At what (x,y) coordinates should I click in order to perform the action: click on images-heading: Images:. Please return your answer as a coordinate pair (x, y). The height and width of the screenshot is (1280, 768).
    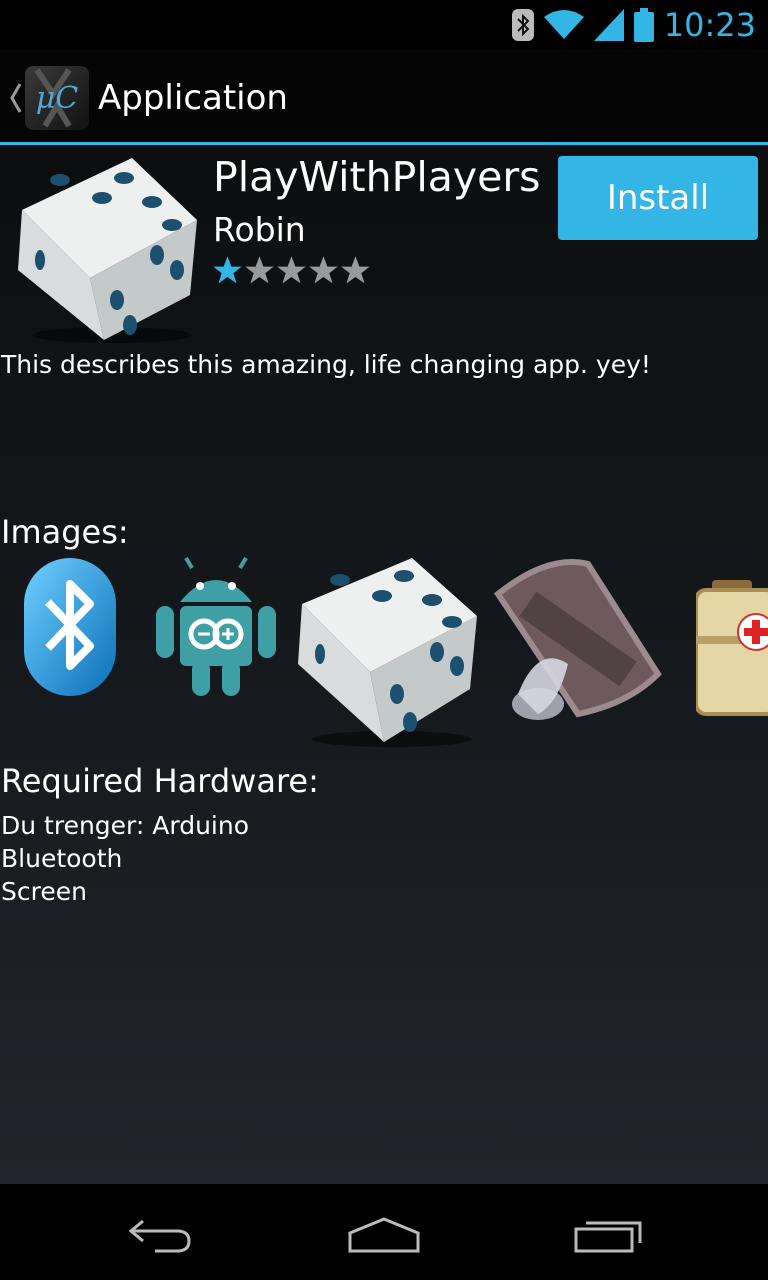
    Looking at the image, I should click on (65, 532).